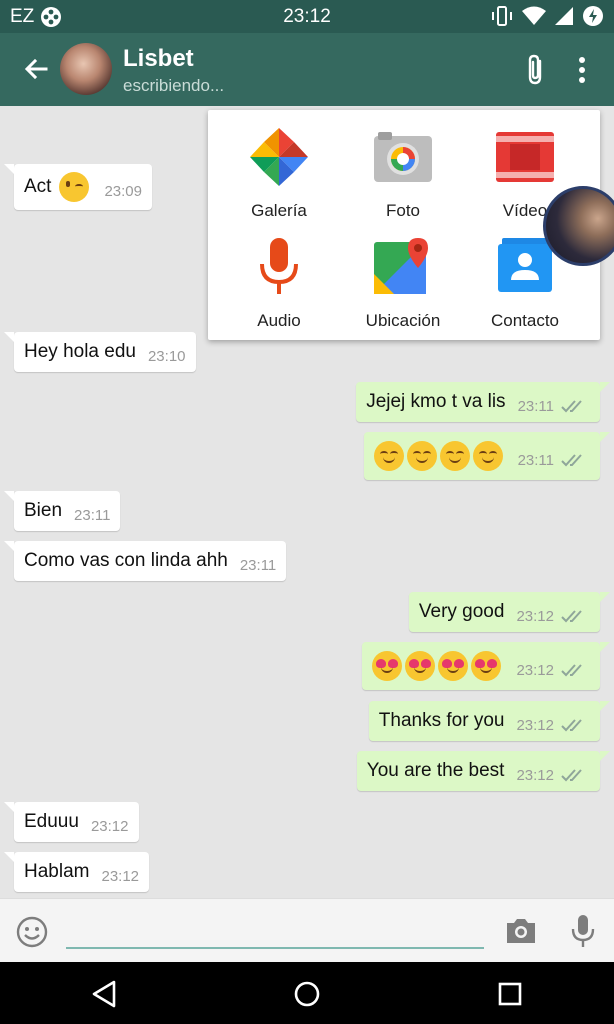 This screenshot has height=1024, width=614. Describe the element at coordinates (435, 770) in the screenshot. I see `message-text: You are the best` at that location.